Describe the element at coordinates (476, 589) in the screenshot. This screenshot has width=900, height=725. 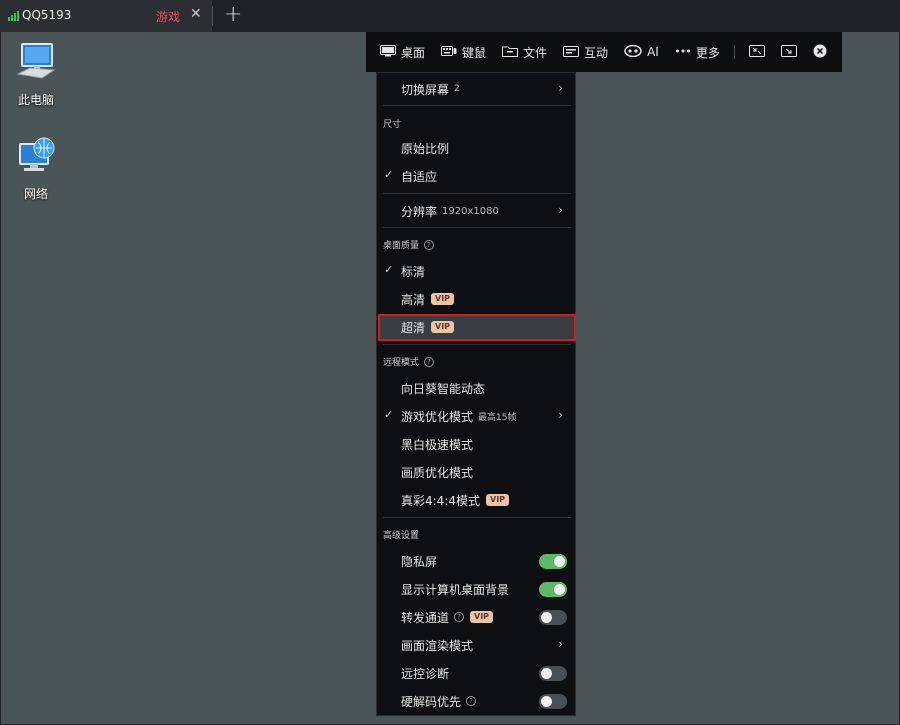
I see `menu-item-show-background: 显示计算机桌面背景` at that location.